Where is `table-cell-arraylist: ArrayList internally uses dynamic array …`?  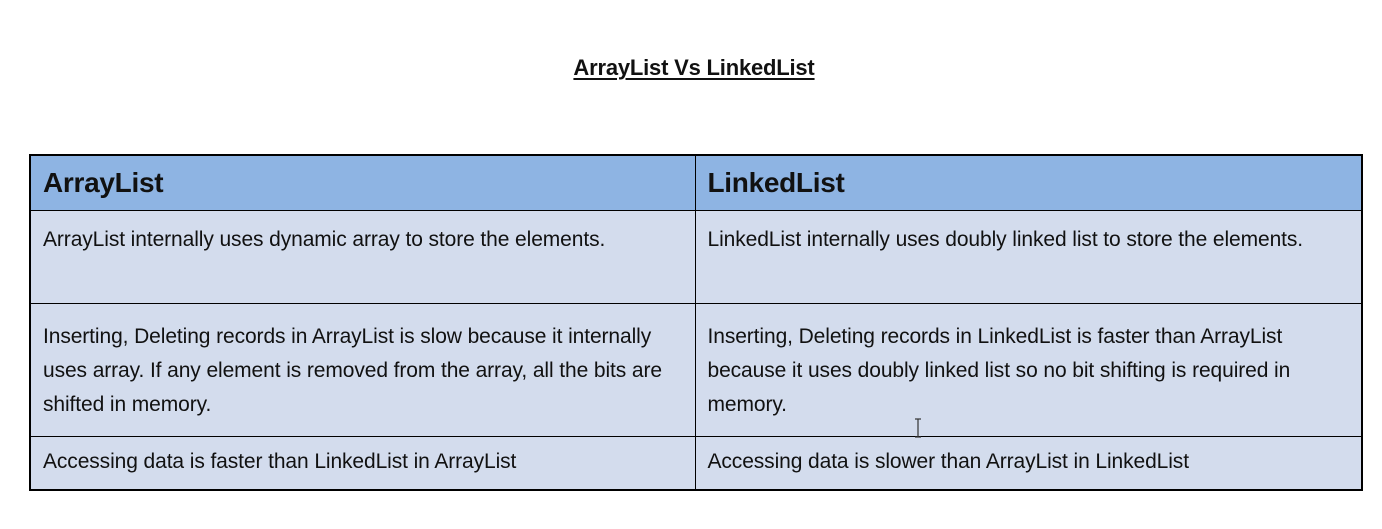
table-cell-arraylist: ArrayList internally uses dynamic array … is located at coordinates (362, 257).